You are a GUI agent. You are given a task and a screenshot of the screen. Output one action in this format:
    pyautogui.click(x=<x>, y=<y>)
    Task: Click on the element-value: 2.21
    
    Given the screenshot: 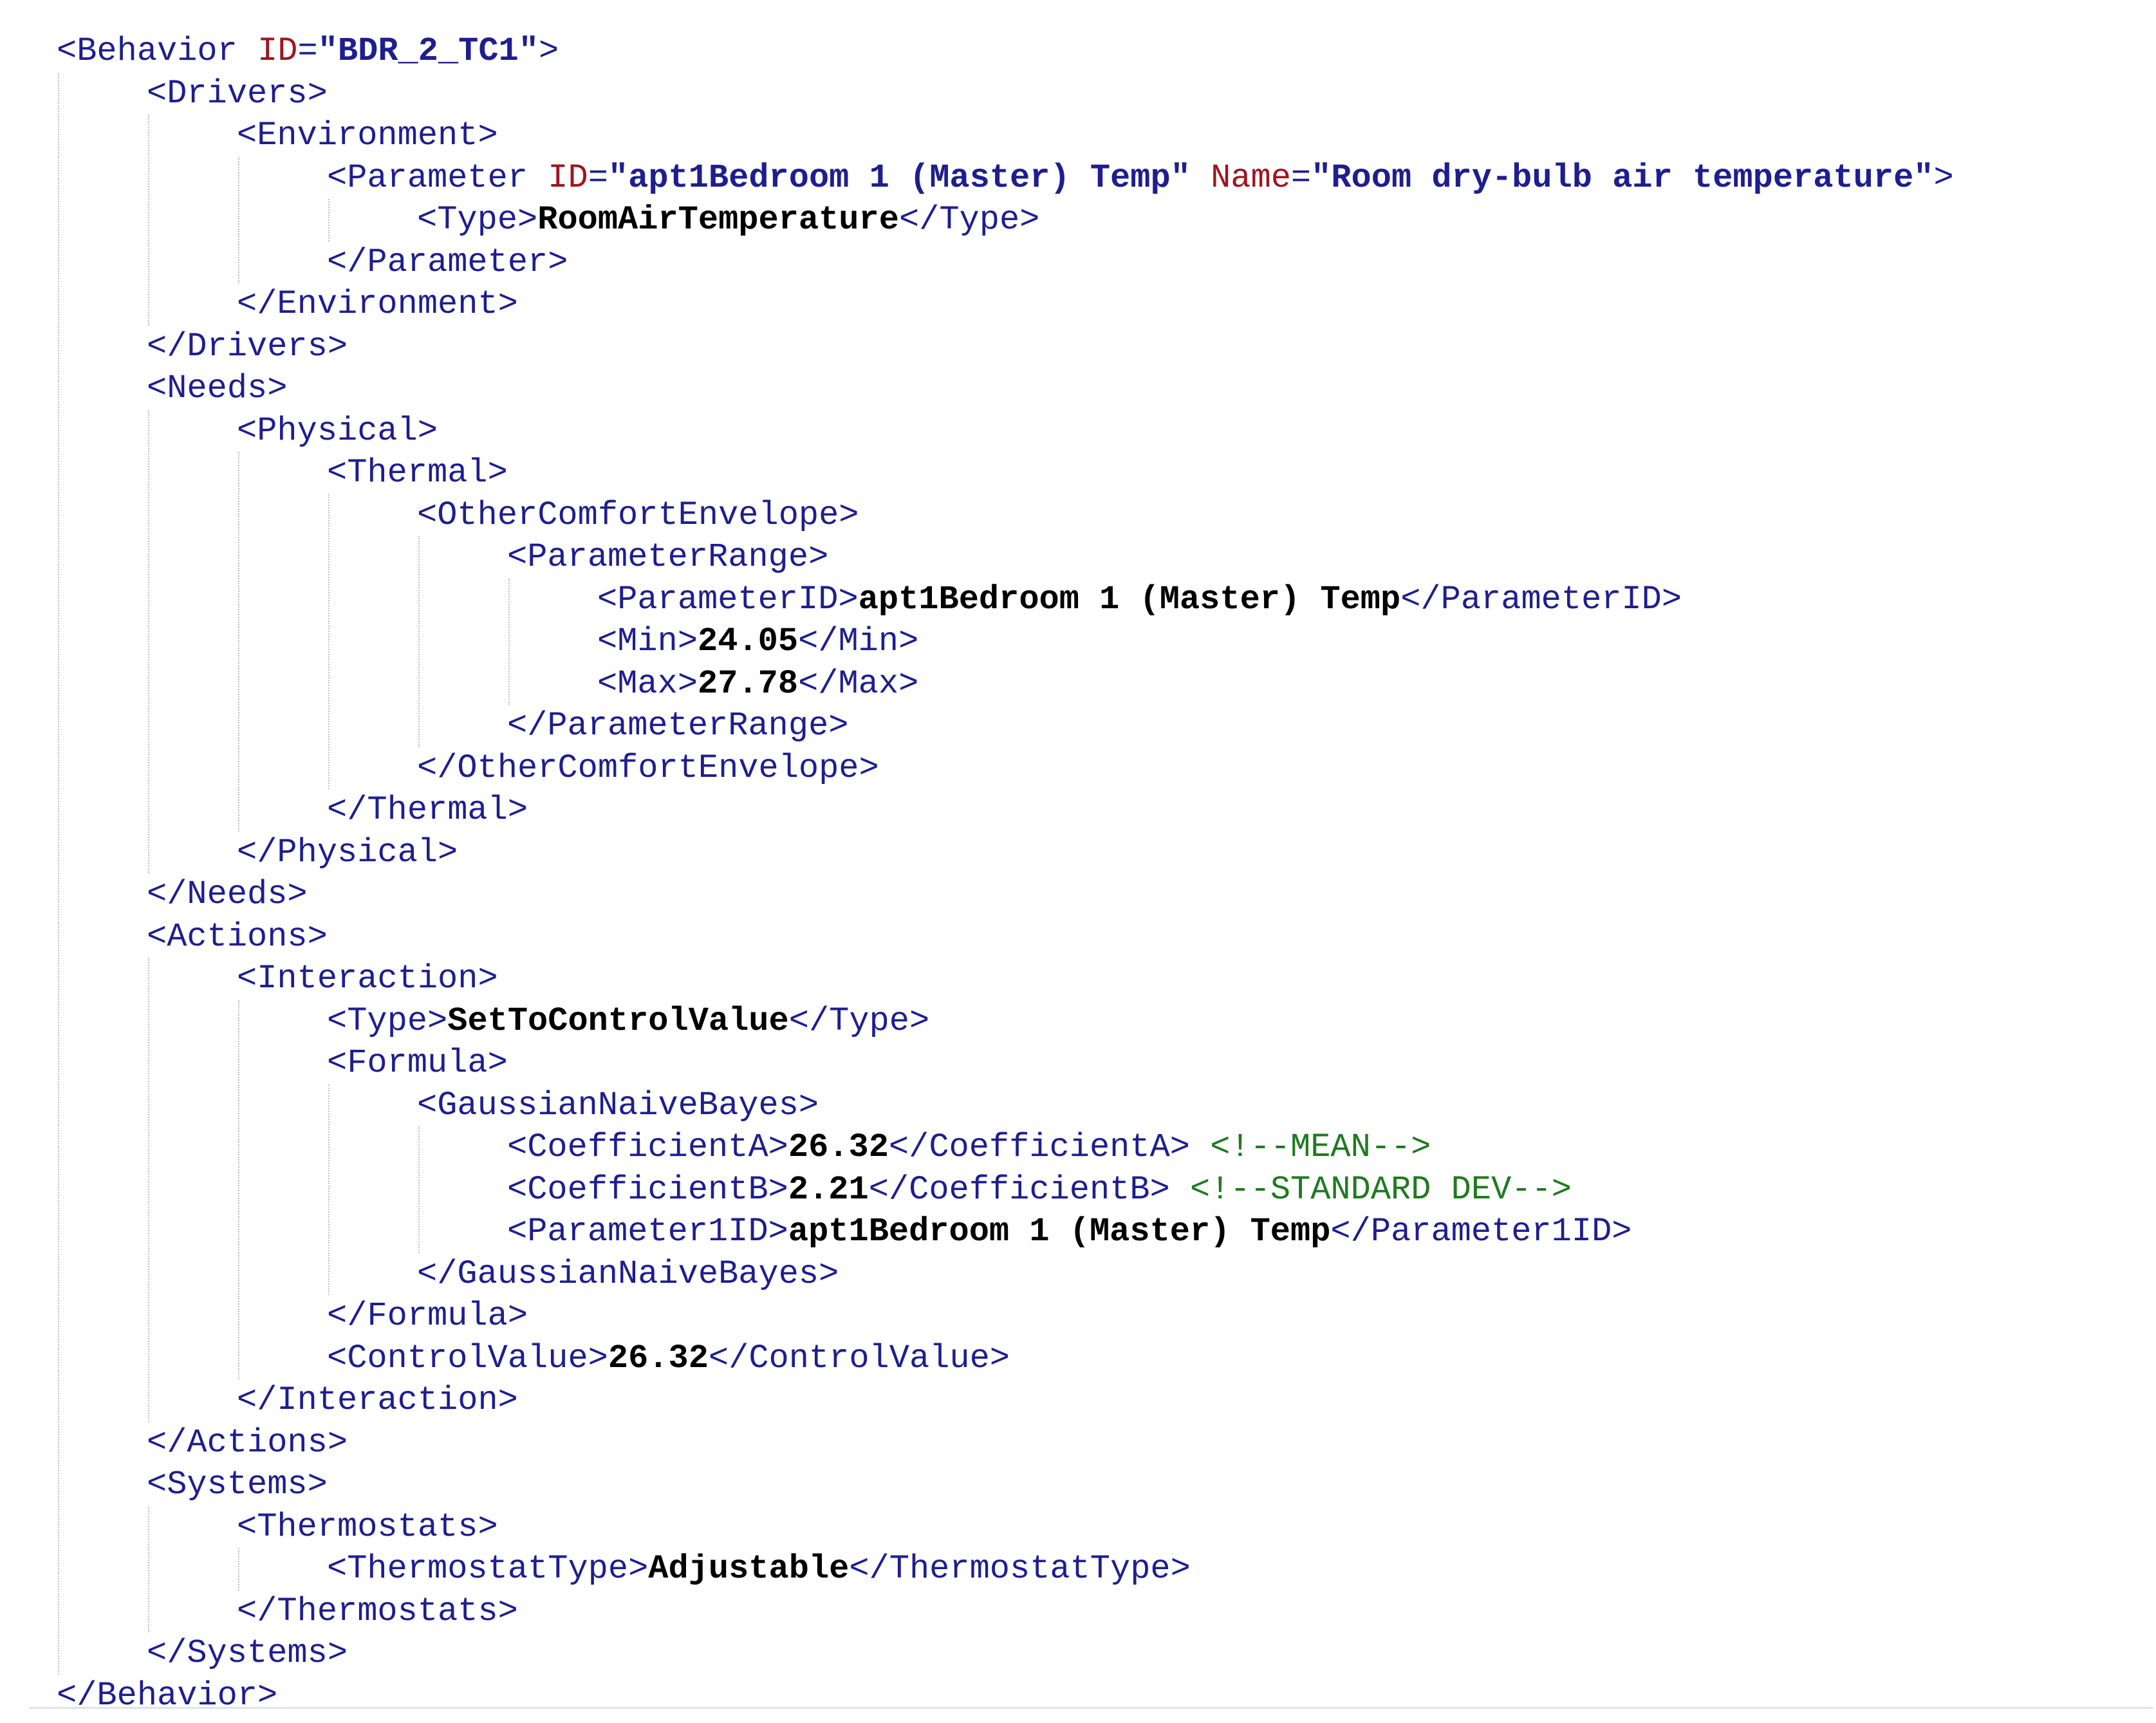 What is the action you would take?
    pyautogui.click(x=828, y=1190)
    